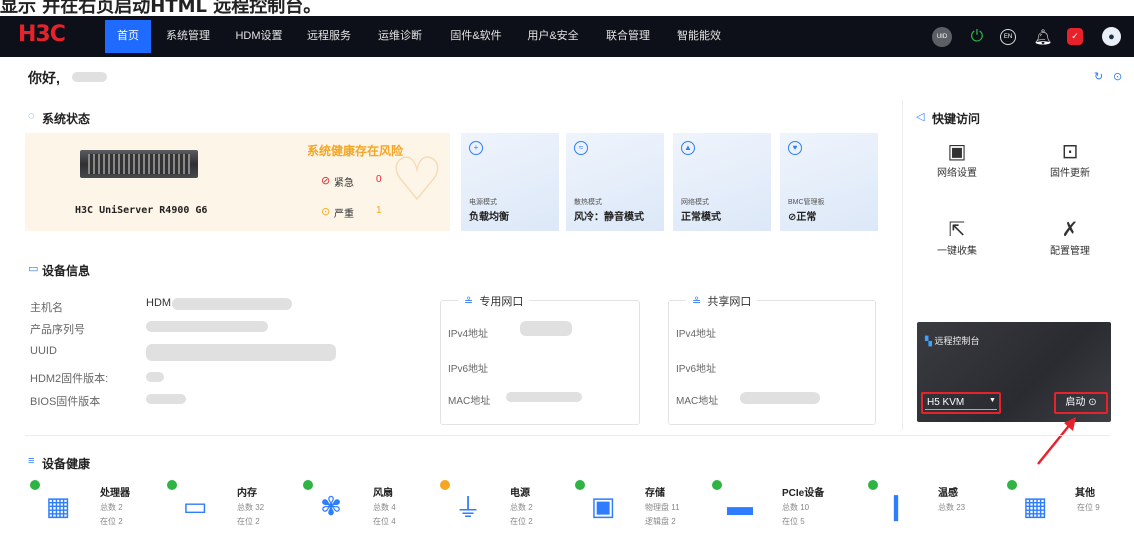  I want to click on hostname-blurred, so click(232, 304).